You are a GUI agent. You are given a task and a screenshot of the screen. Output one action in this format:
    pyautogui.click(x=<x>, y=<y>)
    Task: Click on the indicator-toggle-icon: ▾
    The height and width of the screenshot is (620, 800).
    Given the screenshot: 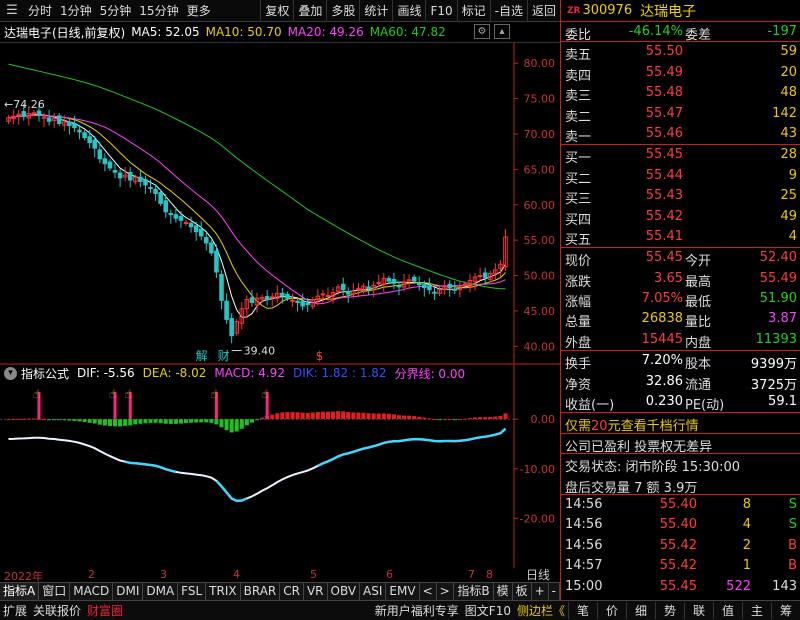 What is the action you would take?
    pyautogui.click(x=10, y=373)
    